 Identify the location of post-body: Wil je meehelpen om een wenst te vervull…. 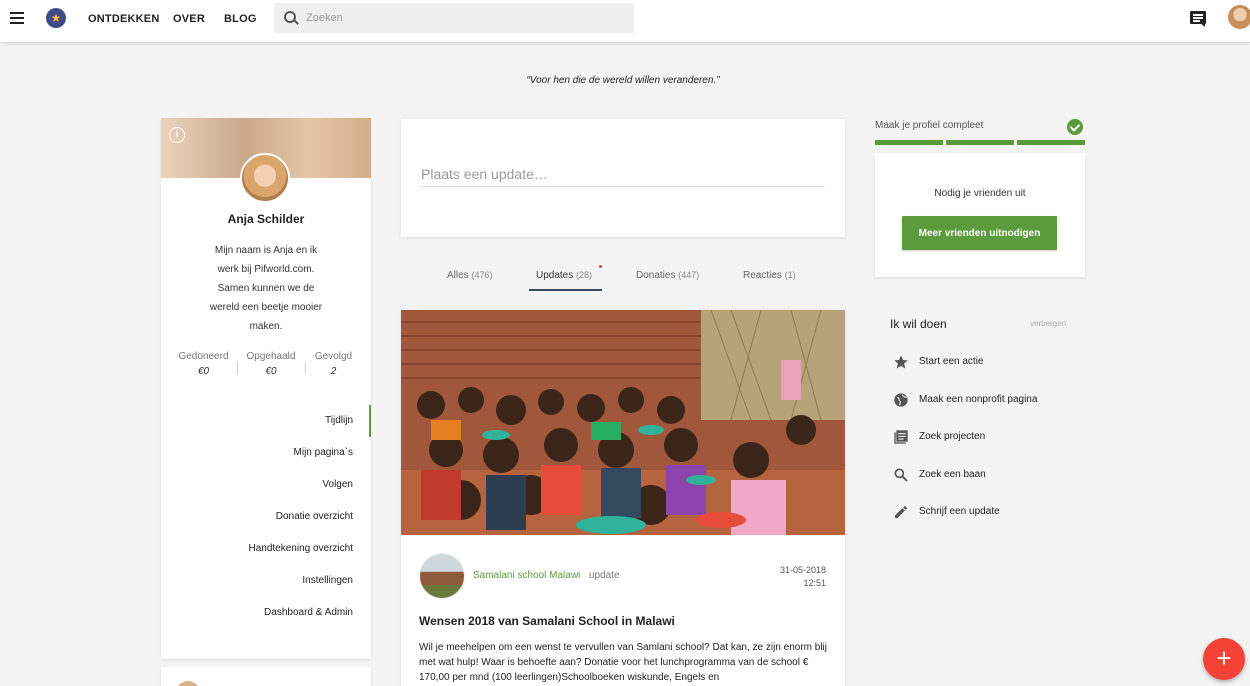
(623, 662).